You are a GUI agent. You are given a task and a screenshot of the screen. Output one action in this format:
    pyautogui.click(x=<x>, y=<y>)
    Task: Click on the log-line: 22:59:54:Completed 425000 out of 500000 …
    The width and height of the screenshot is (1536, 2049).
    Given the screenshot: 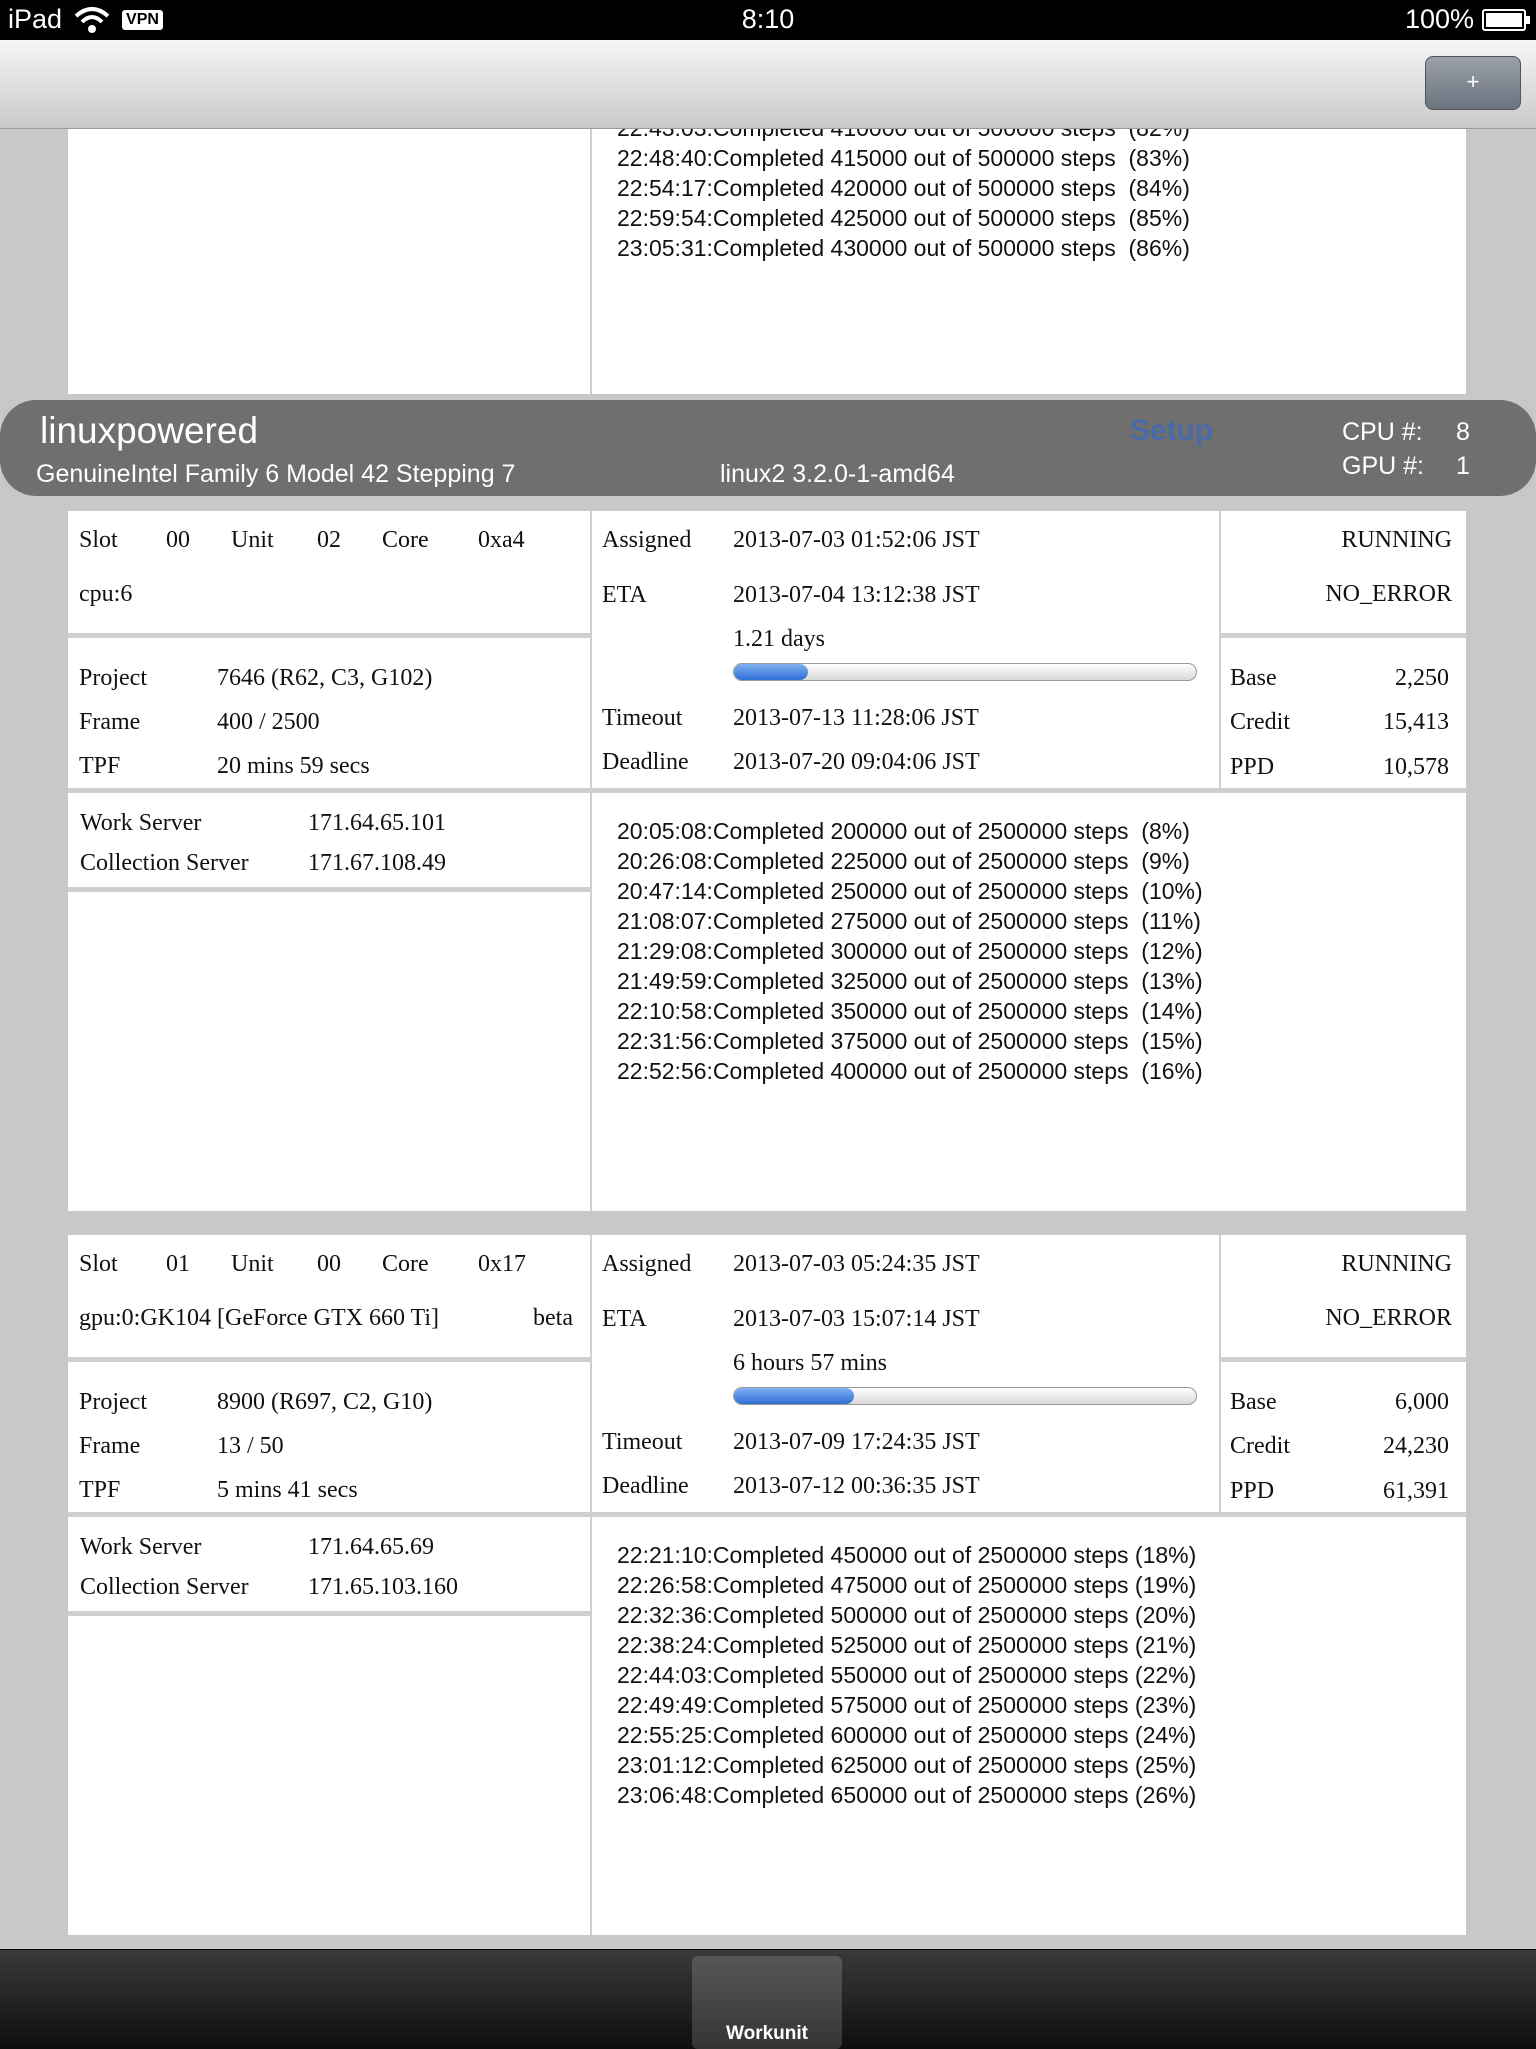 What is the action you would take?
    pyautogui.click(x=903, y=218)
    